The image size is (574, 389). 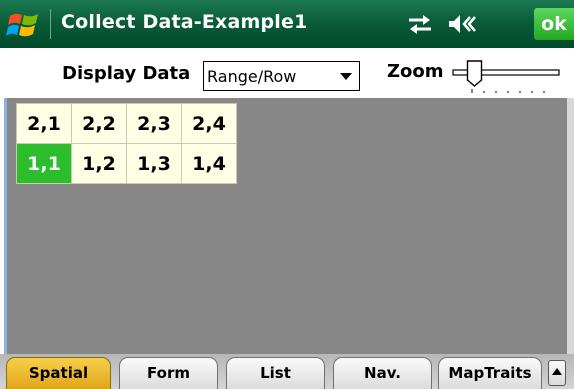 What do you see at coordinates (252, 76) in the screenshot?
I see `display-data-select-value: Range/Row` at bounding box center [252, 76].